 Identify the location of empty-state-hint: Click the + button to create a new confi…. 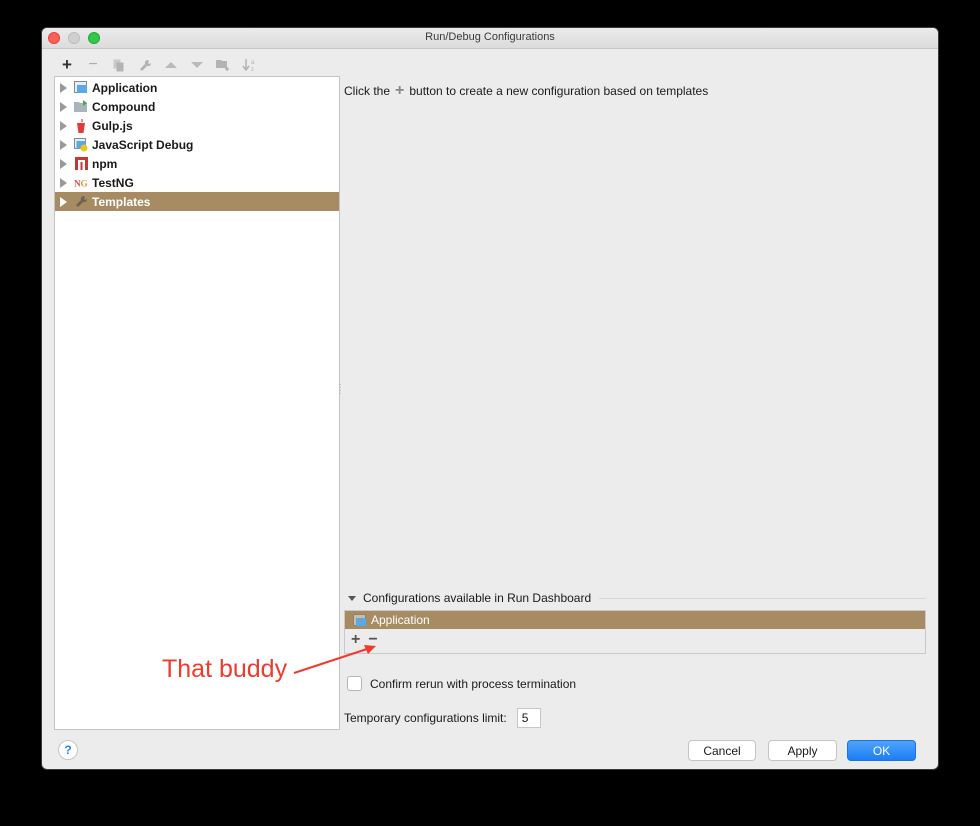
(526, 91).